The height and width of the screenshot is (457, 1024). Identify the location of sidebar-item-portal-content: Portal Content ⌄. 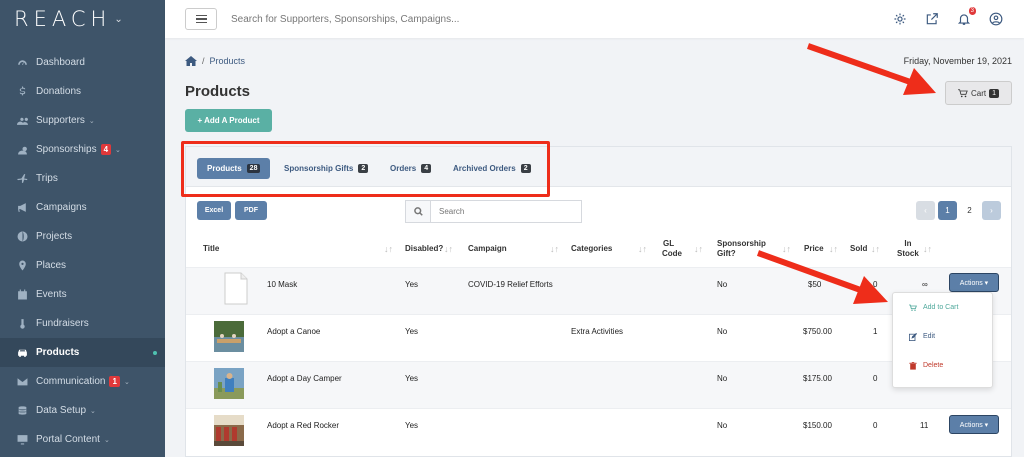
(82, 439).